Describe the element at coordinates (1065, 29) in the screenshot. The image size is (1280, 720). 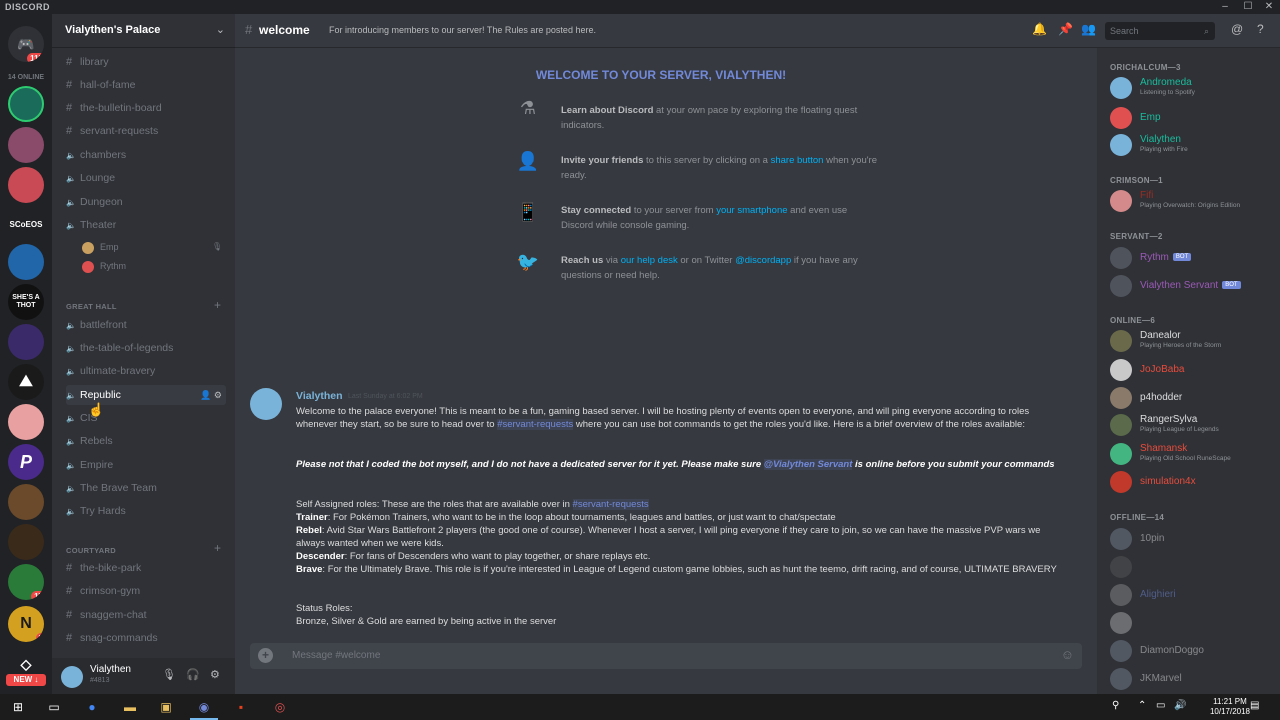
I see `pin-icon: 📌` at that location.